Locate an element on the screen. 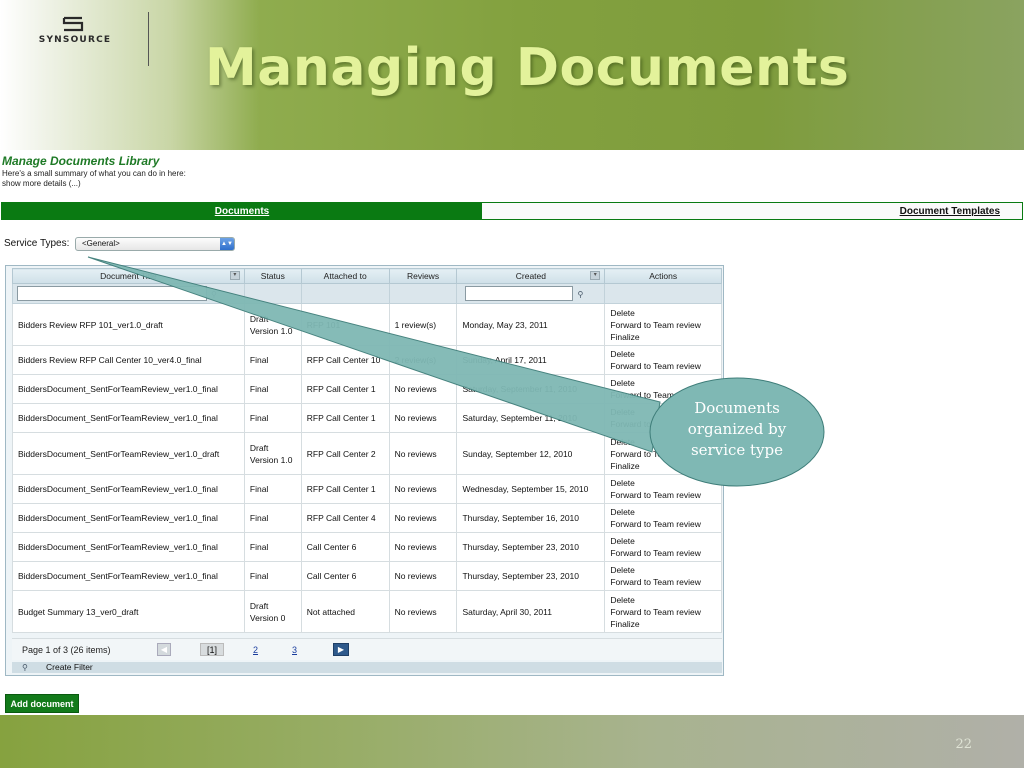  grid-pager: Page 1 of 3 (26 items) ◀ [1] 2 3 ▶ is located at coordinates (367, 649).